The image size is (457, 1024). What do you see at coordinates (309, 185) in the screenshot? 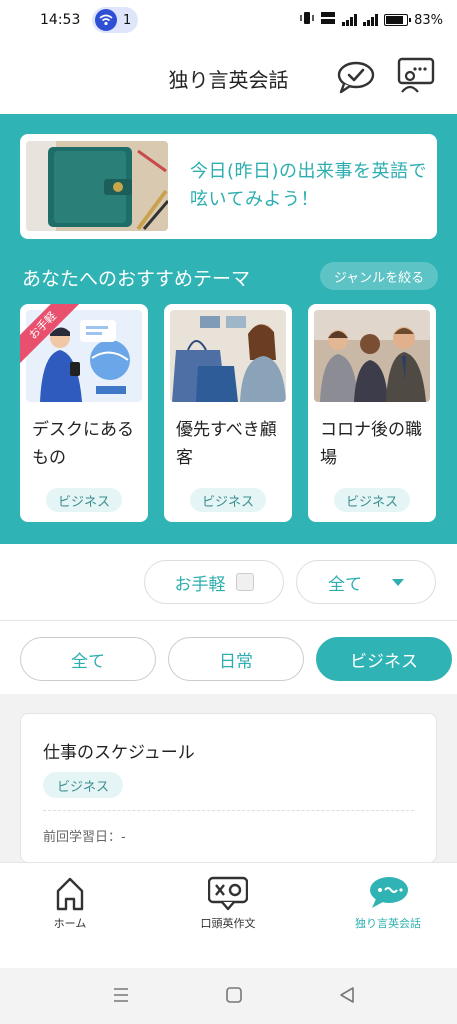
I see `banner-text: 今日(昨日)の出来事を英語で呟いてみよう！` at bounding box center [309, 185].